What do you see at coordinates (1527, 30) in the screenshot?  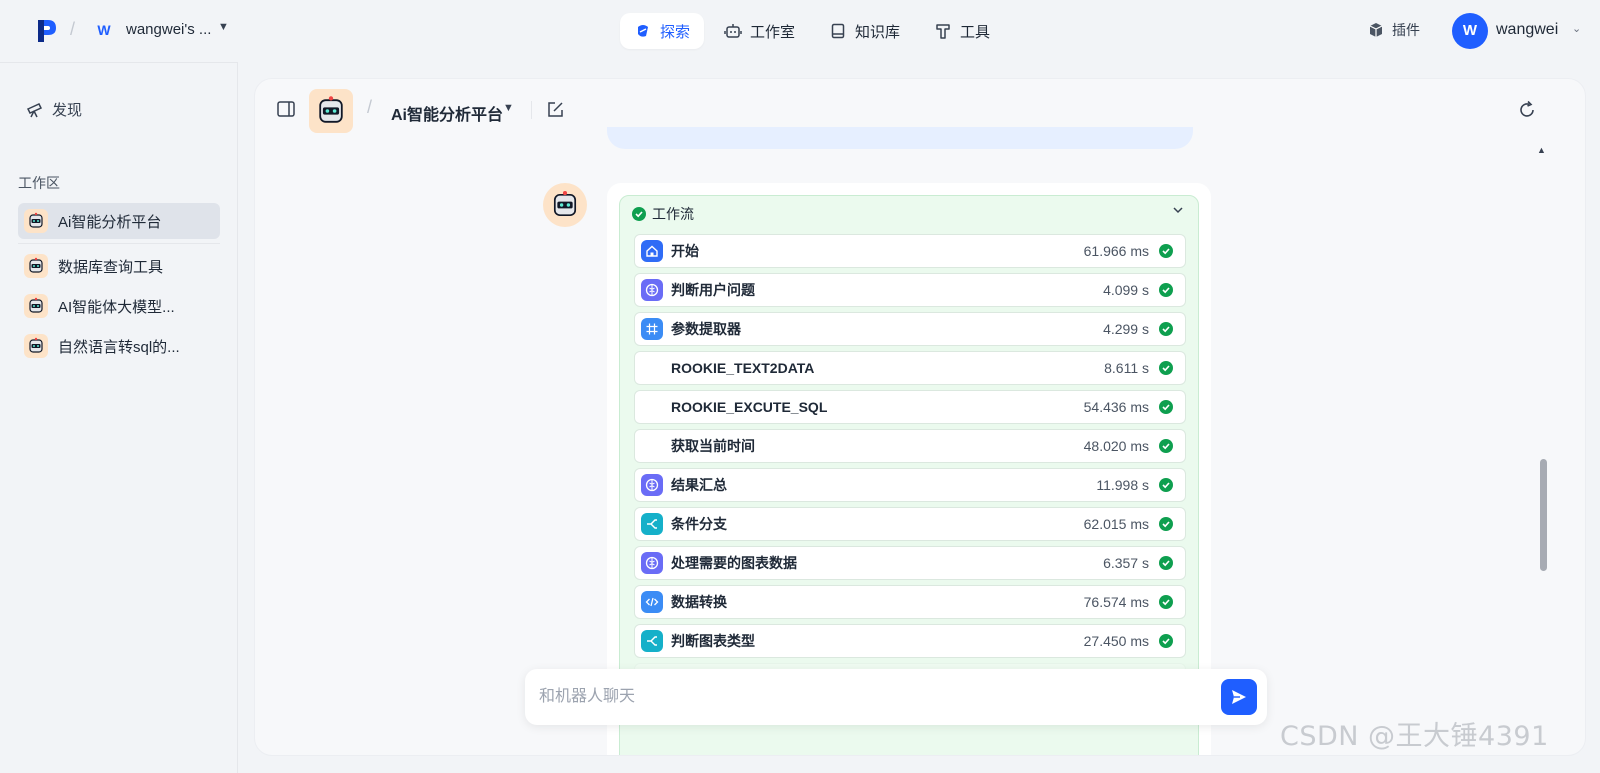 I see `user-name: wangwei` at bounding box center [1527, 30].